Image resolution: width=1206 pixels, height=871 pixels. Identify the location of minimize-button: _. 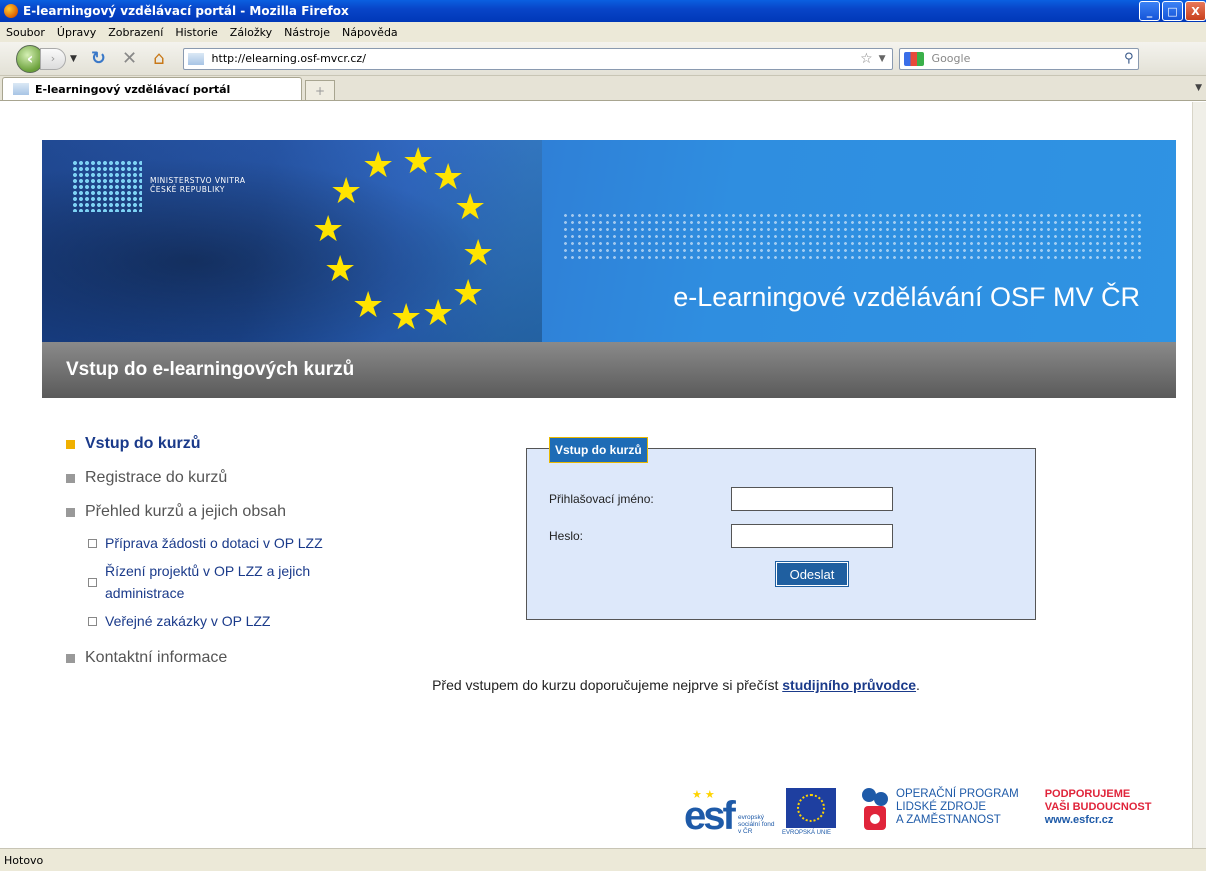
(1149, 11).